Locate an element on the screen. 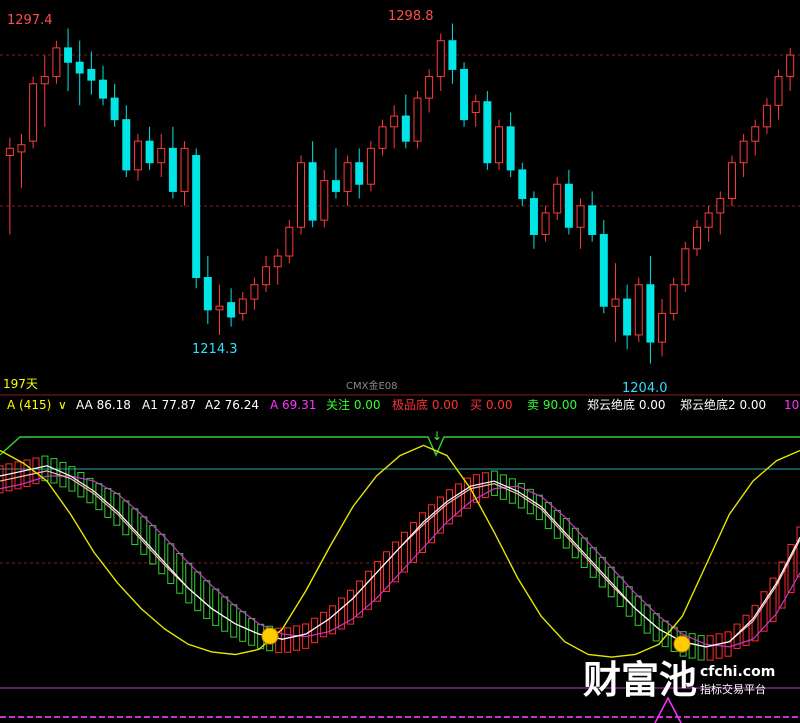 This screenshot has width=800, height=723. legend-item: A (415) is located at coordinates (29, 405).